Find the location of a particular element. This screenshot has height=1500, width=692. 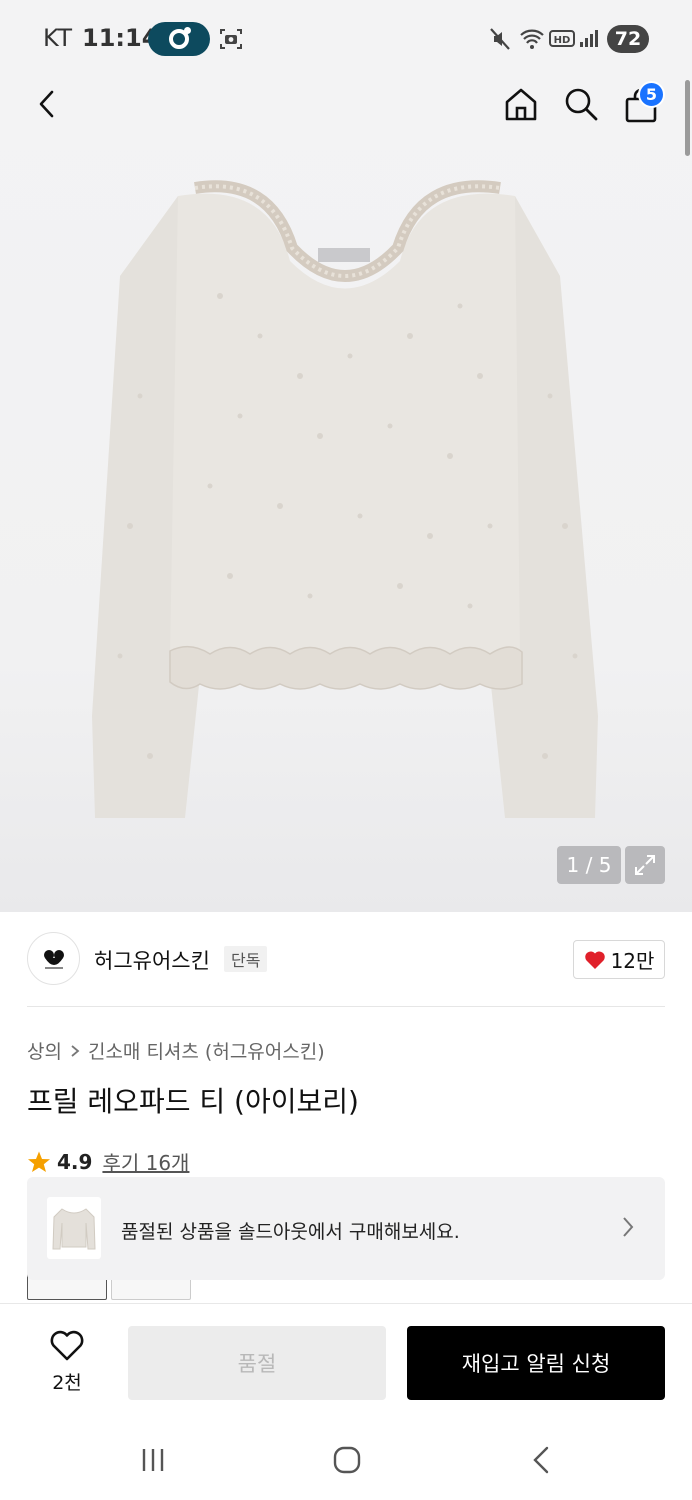

search-button is located at coordinates (581, 104).